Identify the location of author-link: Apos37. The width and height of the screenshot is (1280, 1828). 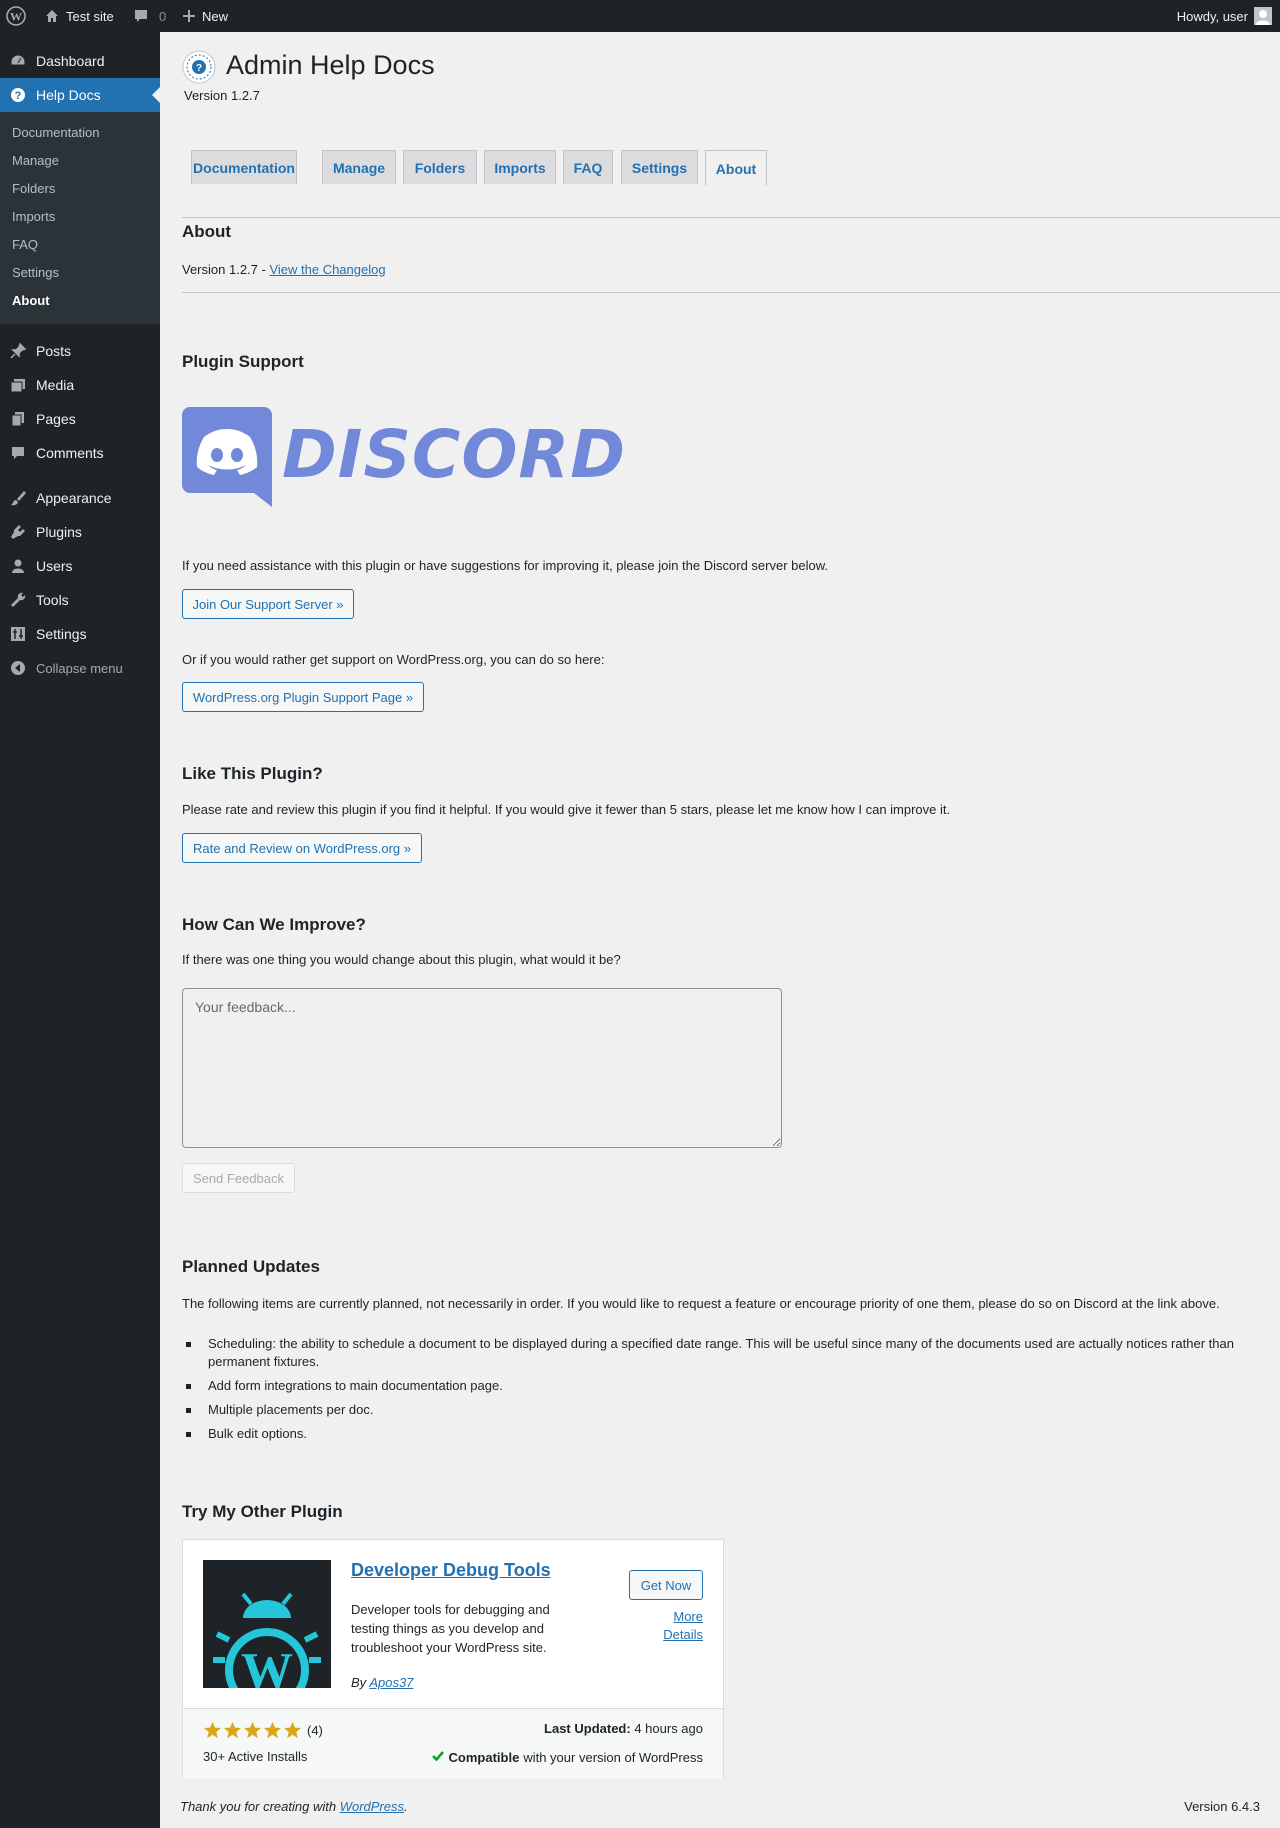
(391, 1682).